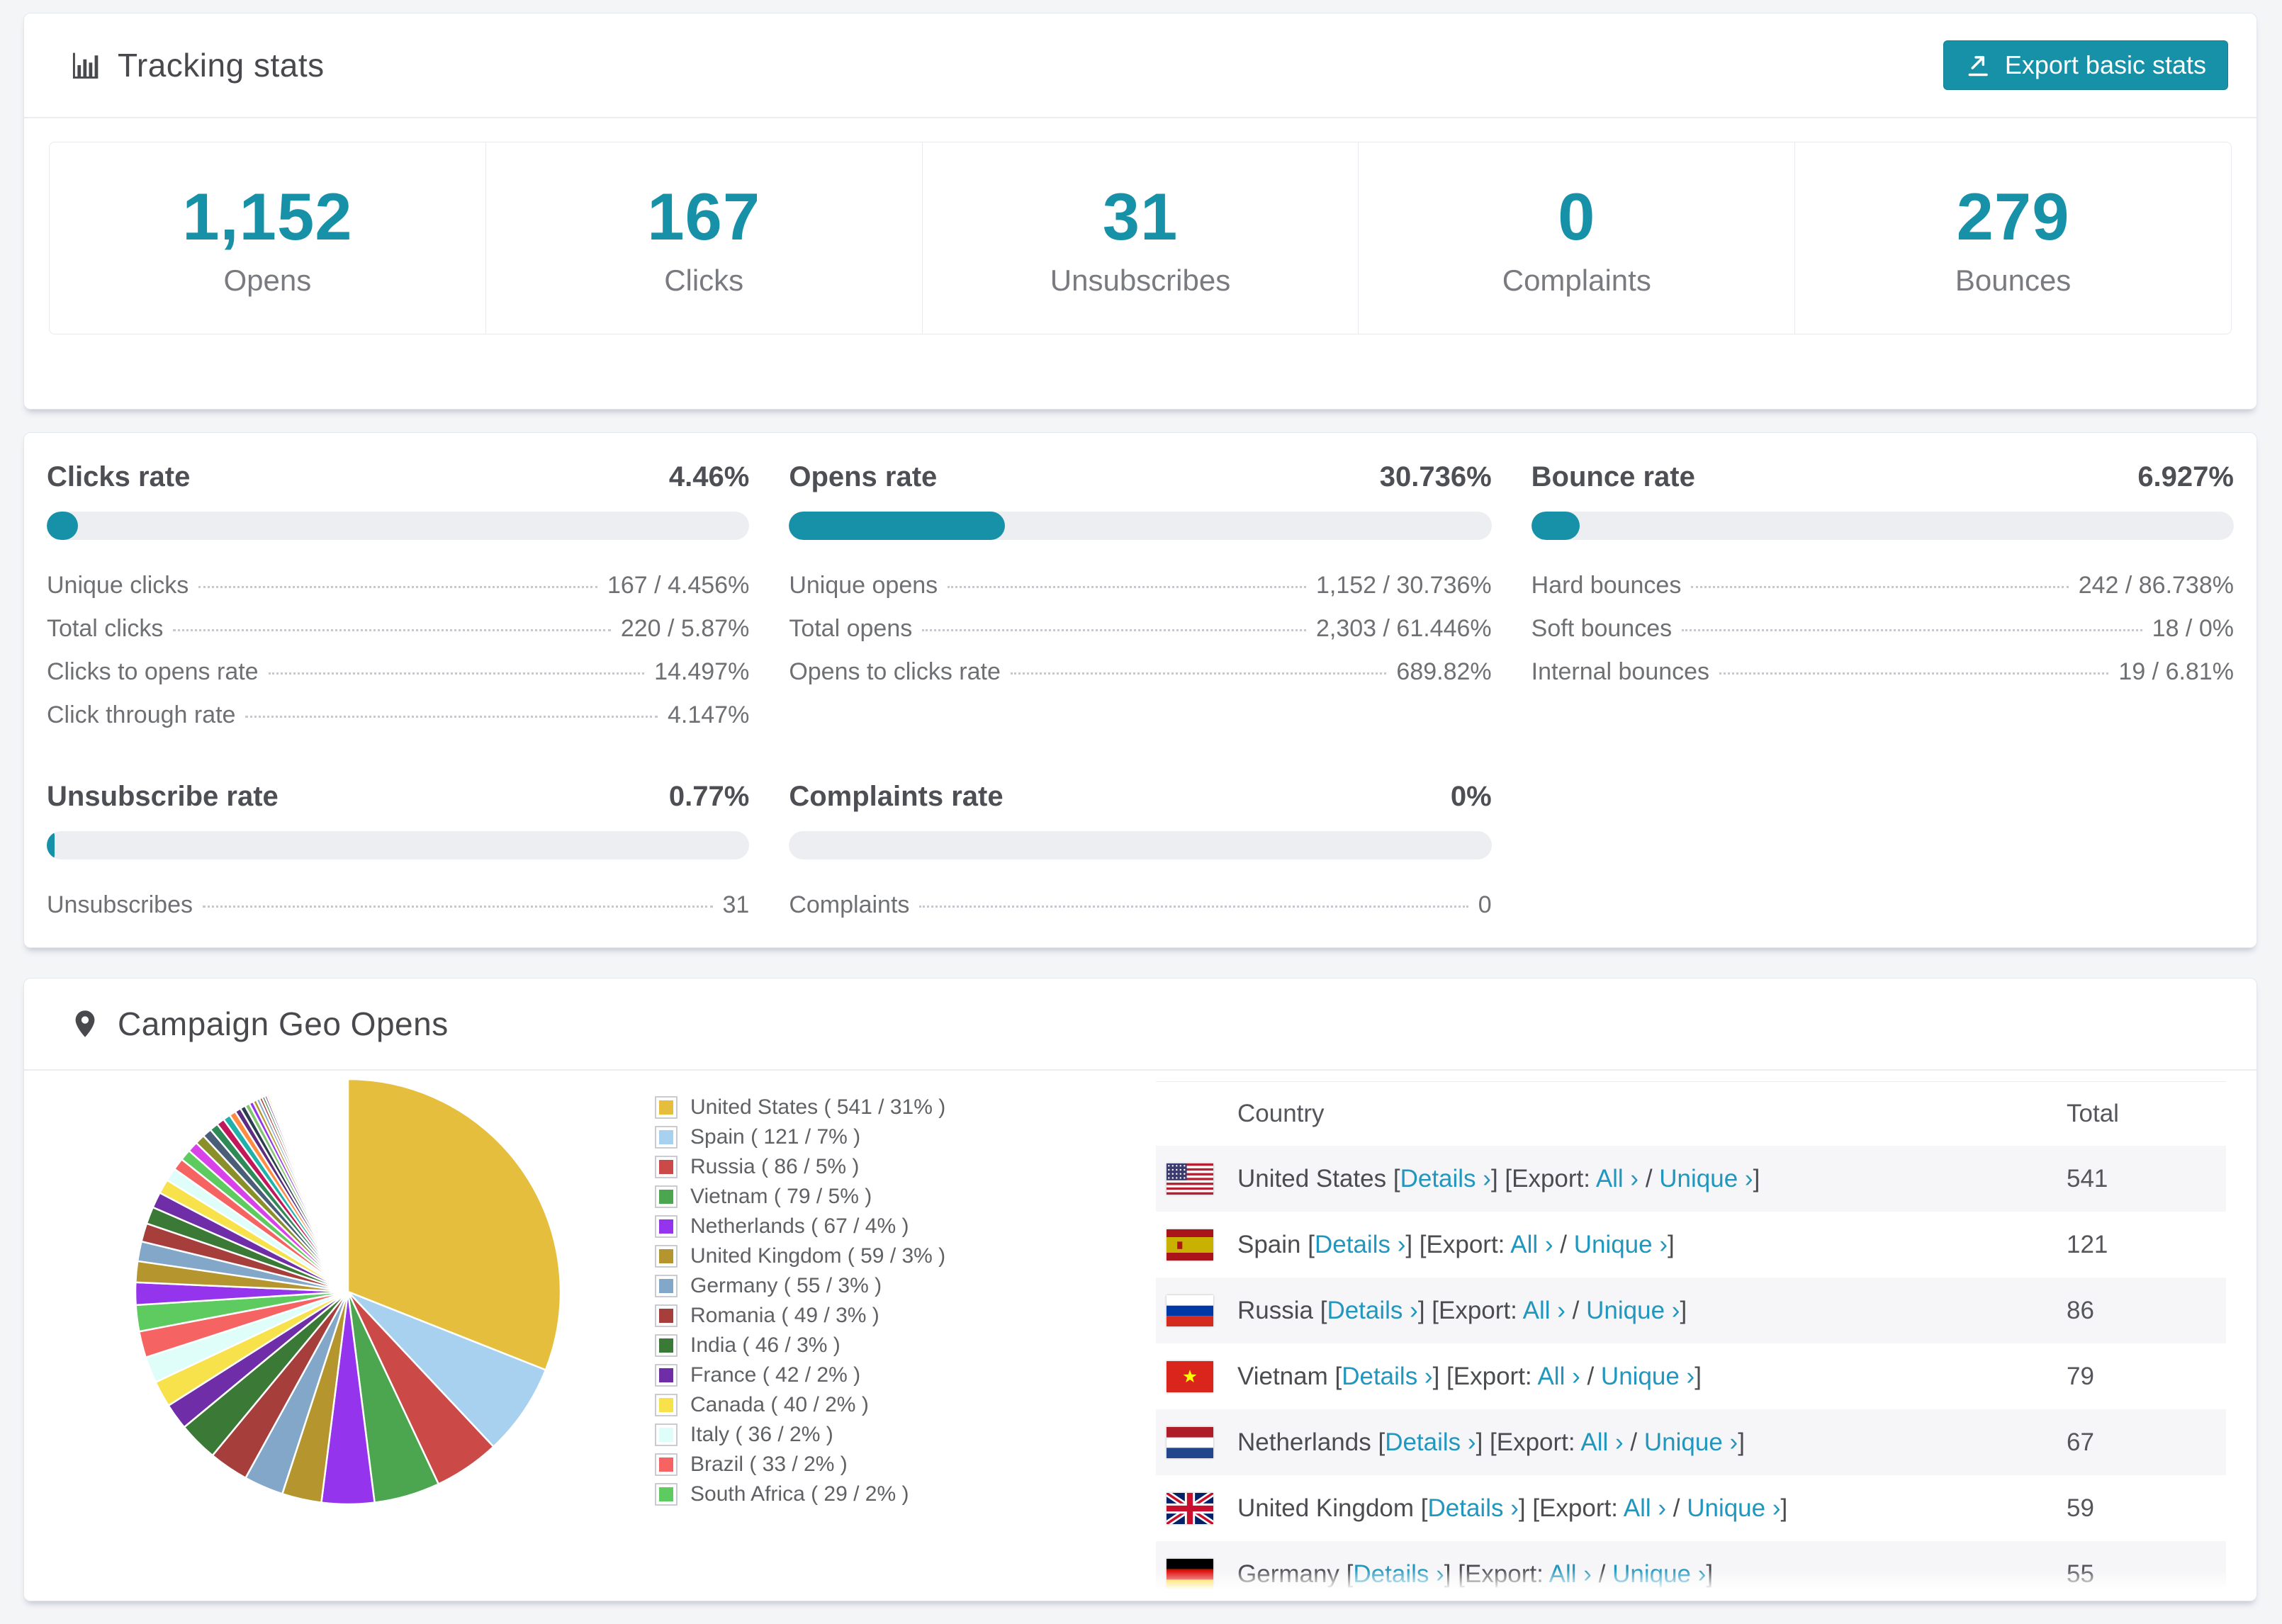 The image size is (2282, 1624). What do you see at coordinates (785, 1316) in the screenshot?
I see `legend-label: Romania ( 49 / 3% )` at bounding box center [785, 1316].